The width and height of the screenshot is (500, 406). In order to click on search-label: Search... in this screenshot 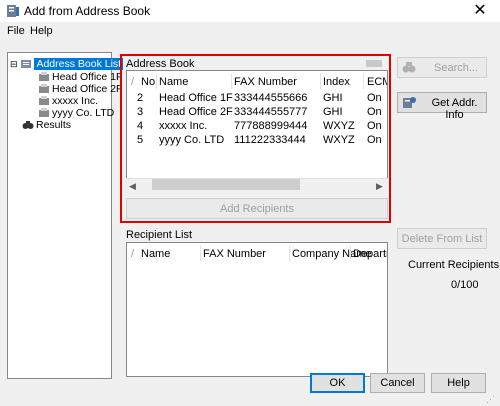, I will do `click(456, 68)`.